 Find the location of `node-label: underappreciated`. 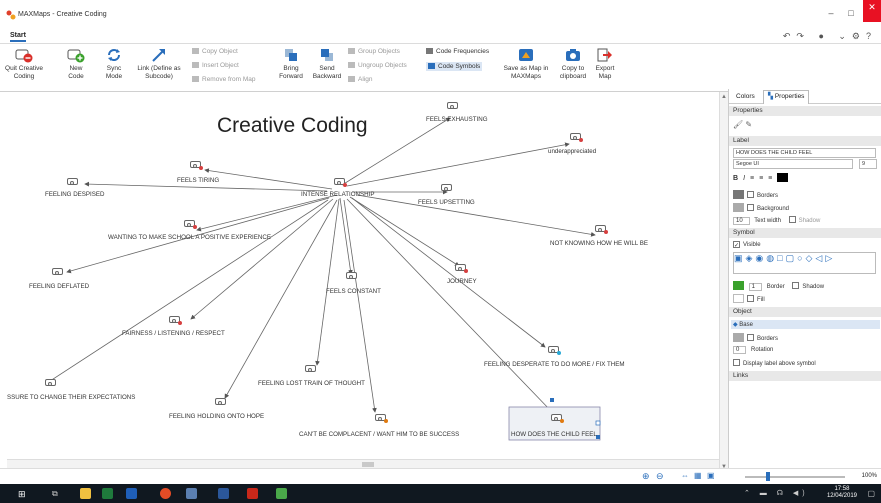

node-label: underappreciated is located at coordinates (572, 151).